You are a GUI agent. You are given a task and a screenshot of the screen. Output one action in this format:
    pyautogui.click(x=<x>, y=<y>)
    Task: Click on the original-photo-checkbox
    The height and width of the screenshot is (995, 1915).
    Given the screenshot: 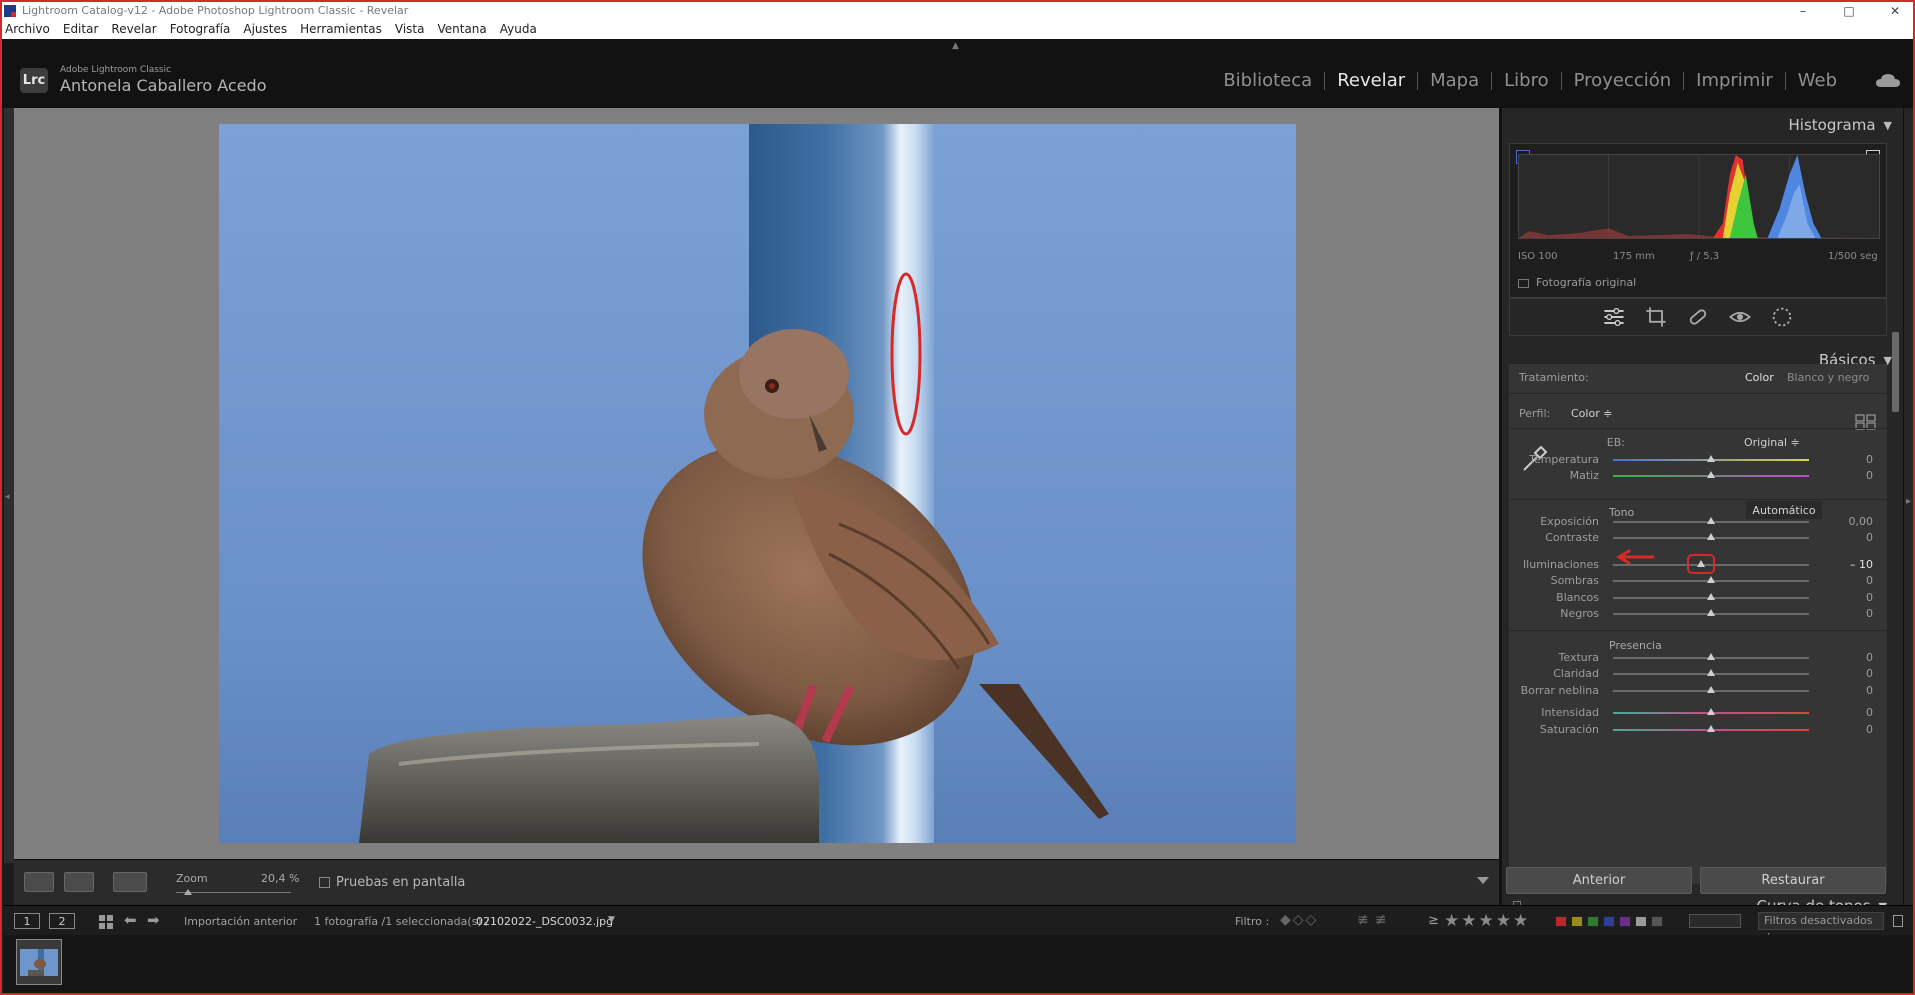 What is the action you would take?
    pyautogui.click(x=1523, y=283)
    